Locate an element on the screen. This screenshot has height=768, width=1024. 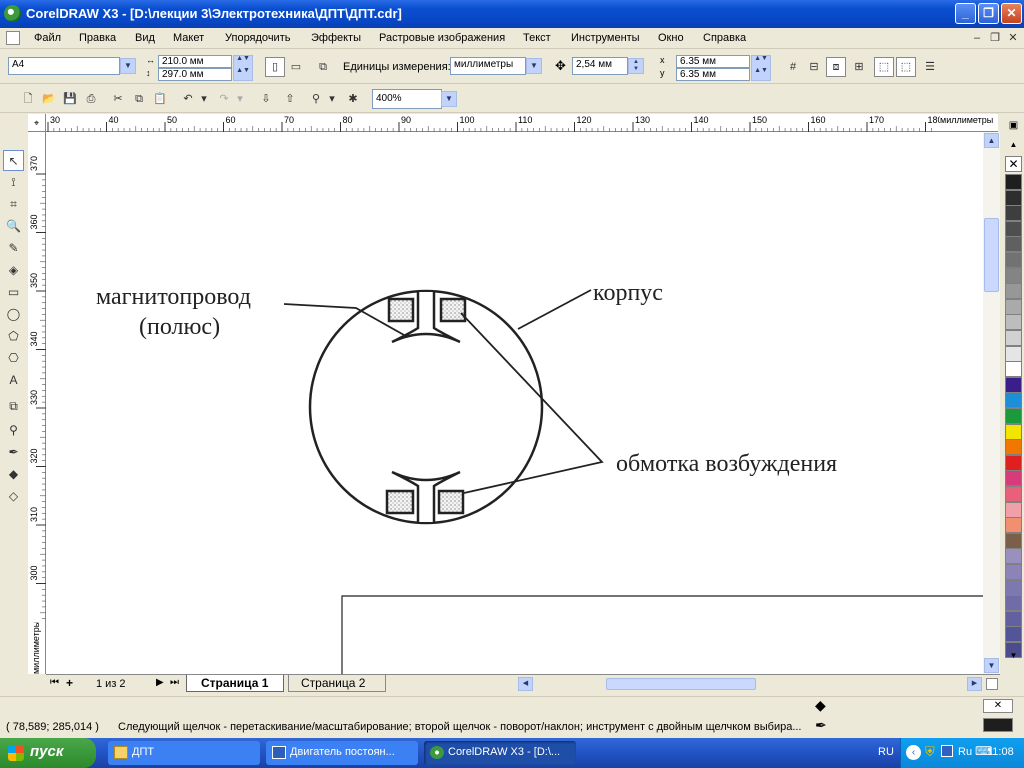
menu-layout: Макет is located at coordinates (188, 38).